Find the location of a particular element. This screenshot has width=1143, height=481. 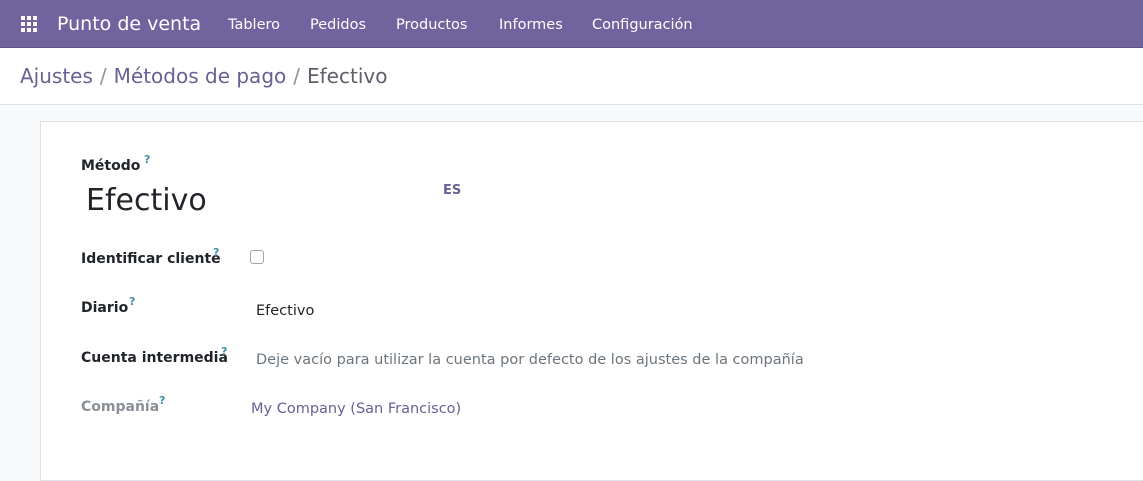

company-label: Compañía is located at coordinates (120, 407).